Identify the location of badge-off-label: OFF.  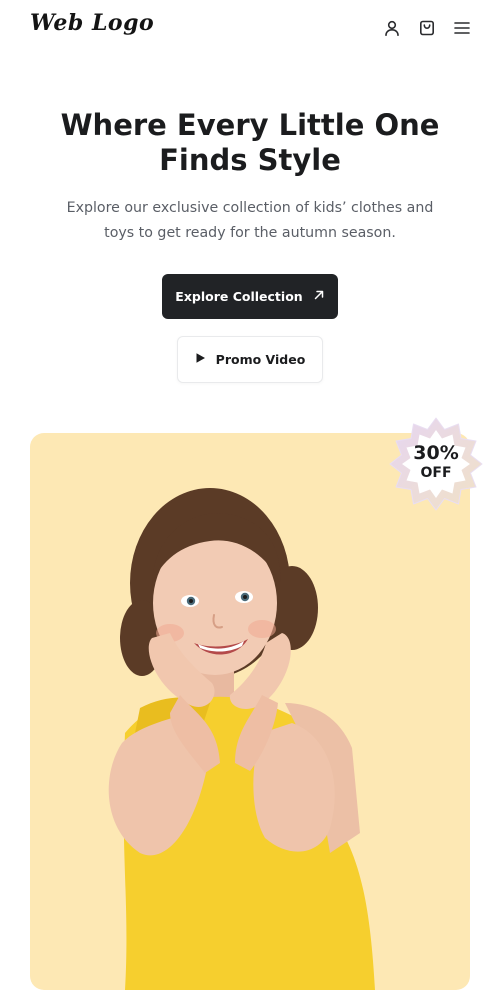
(436, 473).